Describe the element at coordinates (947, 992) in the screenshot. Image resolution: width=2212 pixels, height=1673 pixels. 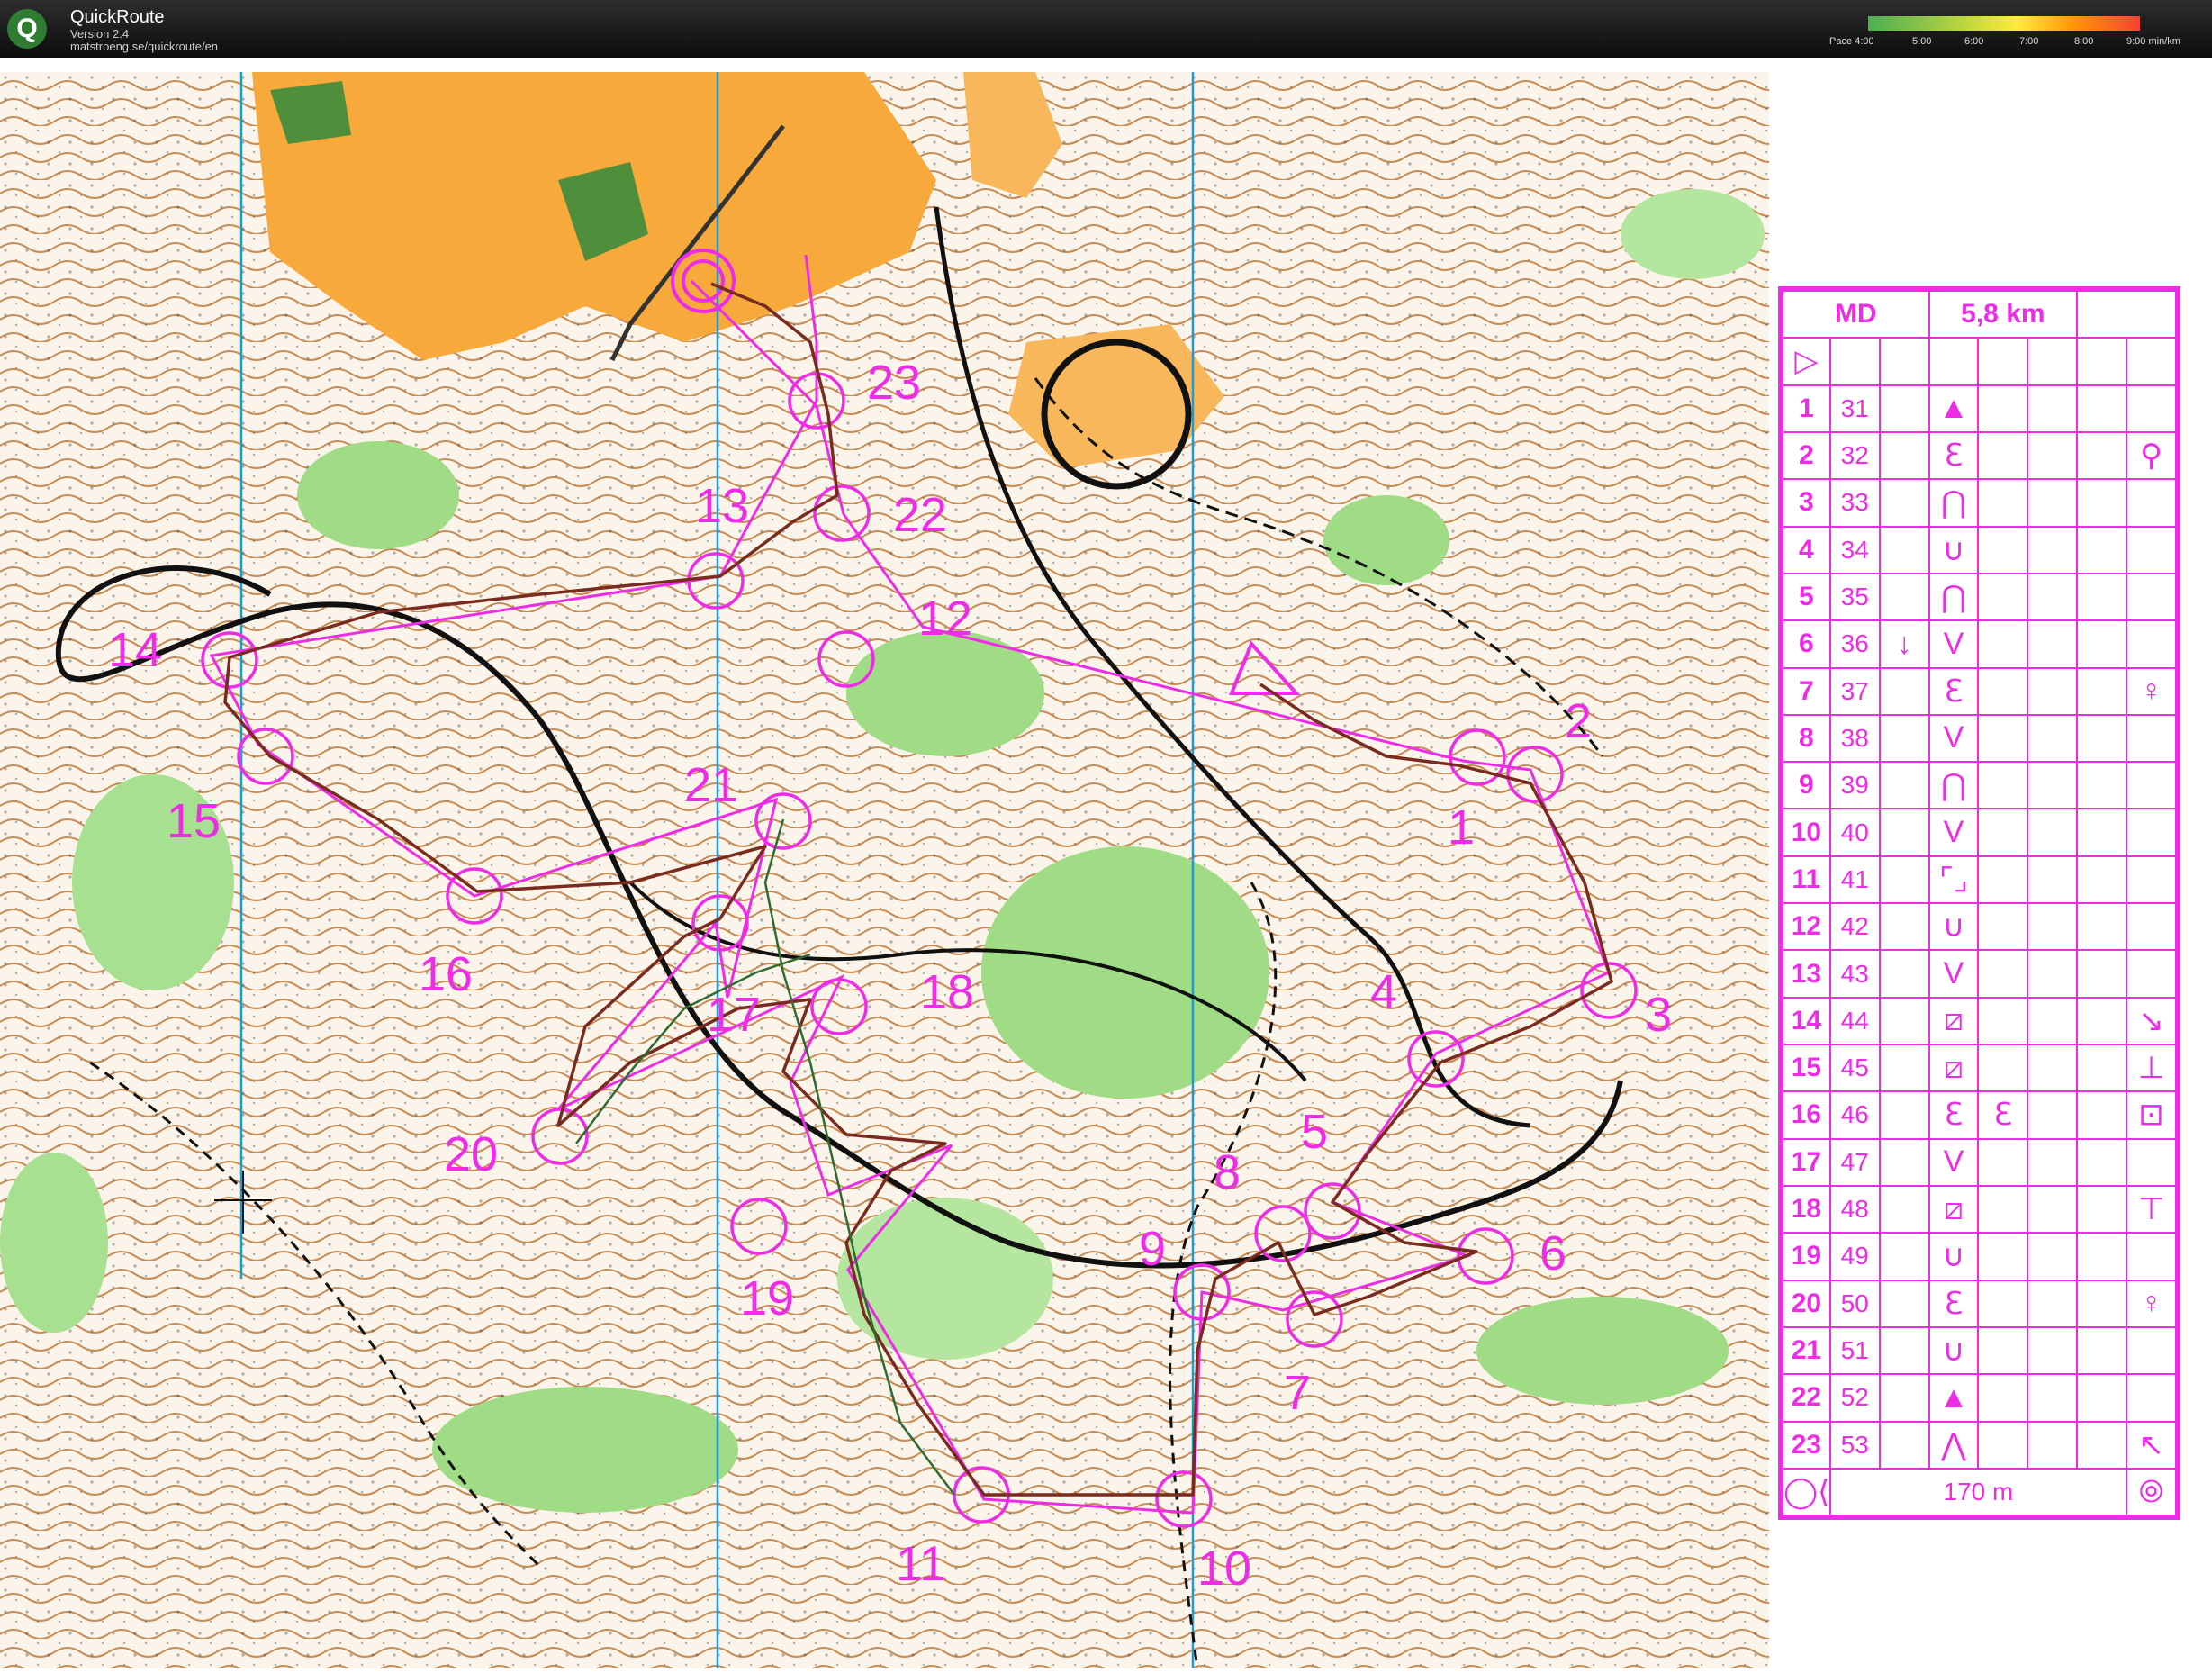
I see `control-number-18: 18` at that location.